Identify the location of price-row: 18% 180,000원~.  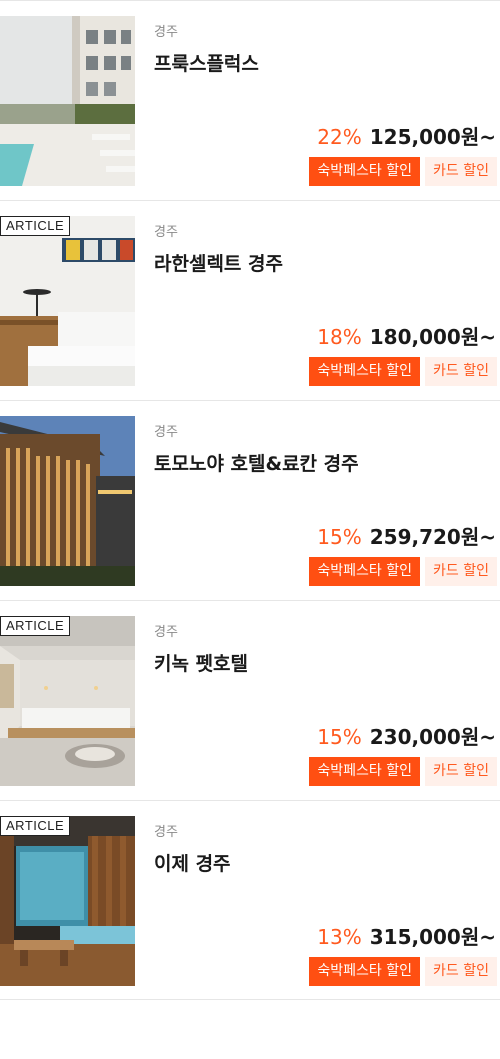
(406, 335).